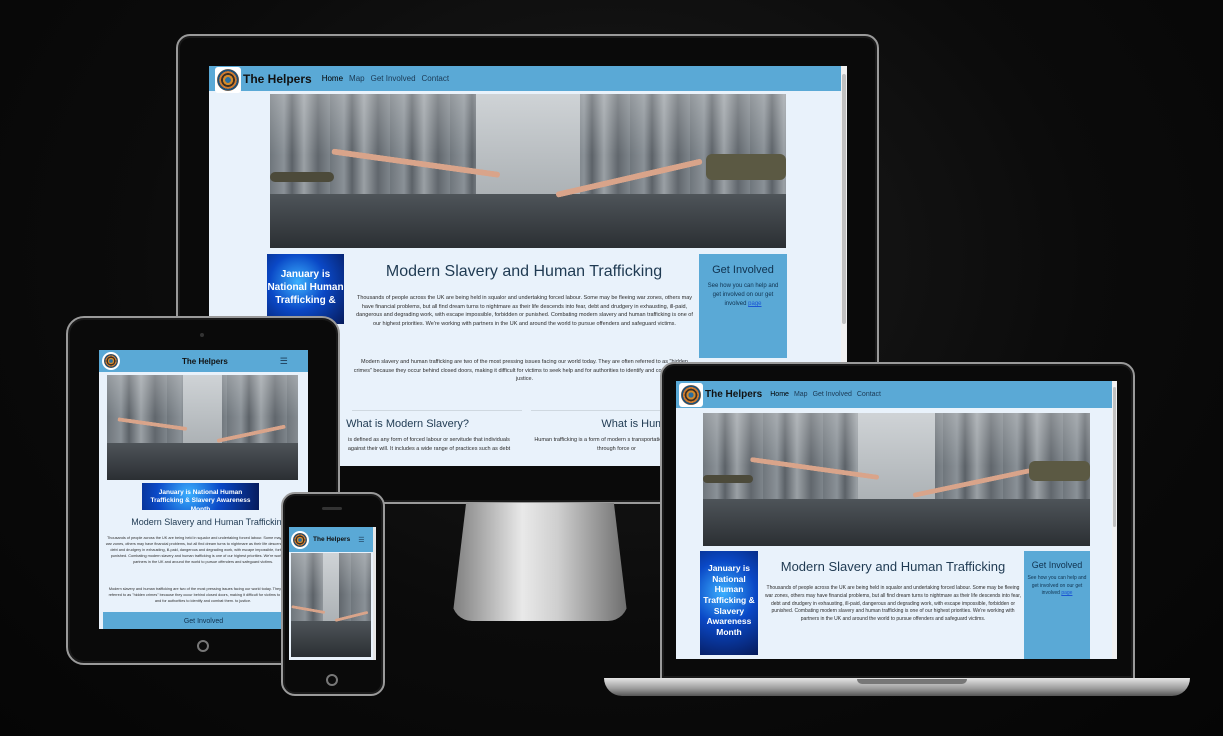  Describe the element at coordinates (540, 562) in the screenshot. I see `monitor-stand` at that location.